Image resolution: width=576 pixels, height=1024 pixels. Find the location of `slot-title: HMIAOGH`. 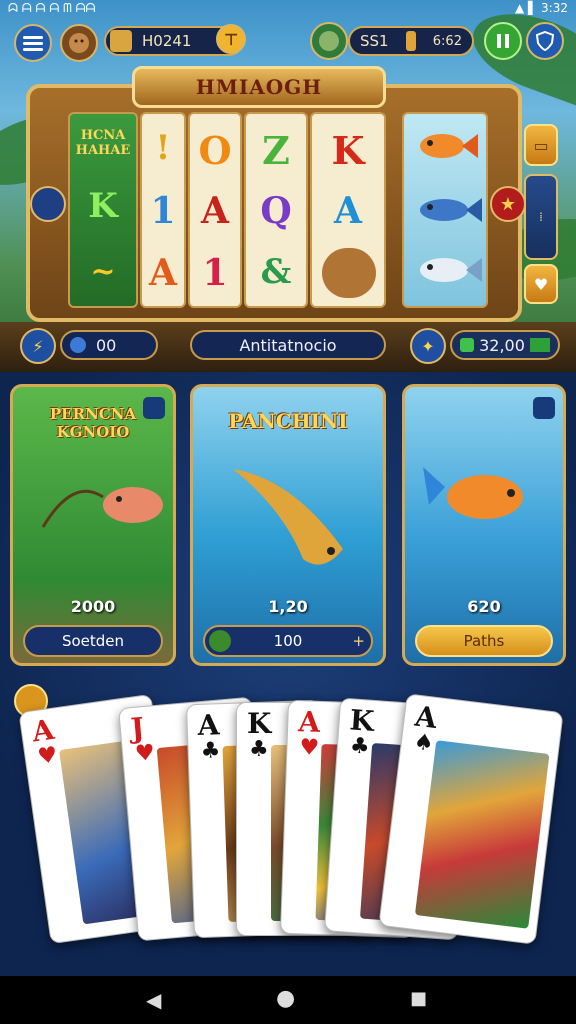

slot-title: HMIAOGH is located at coordinates (259, 87).